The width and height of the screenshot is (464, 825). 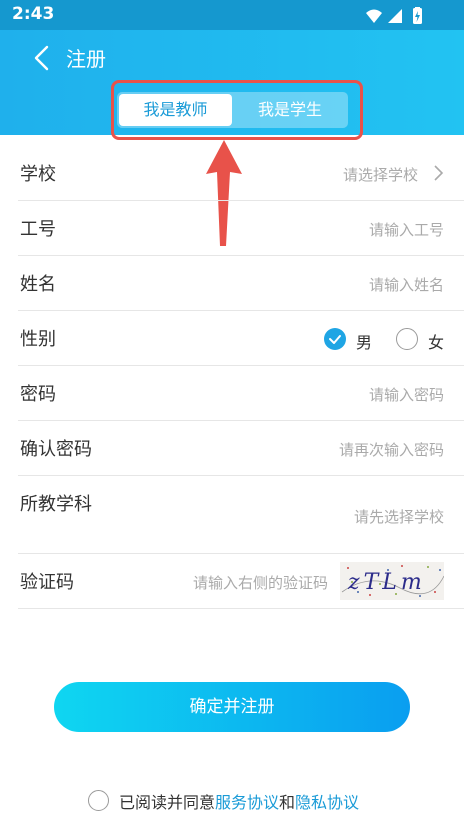 I want to click on checkmark-icon, so click(x=335, y=339).